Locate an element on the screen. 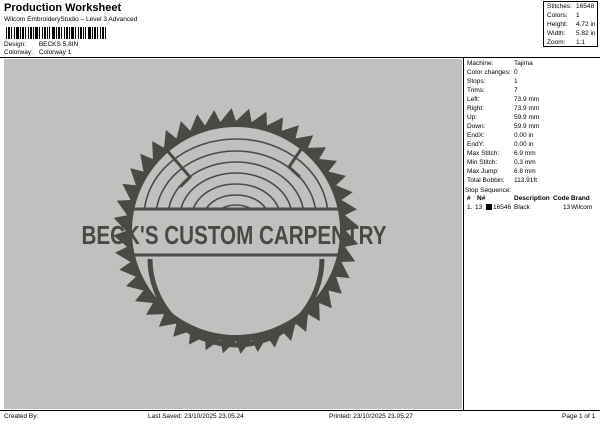  machine-info-row: Down: 59.9 mm is located at coordinates (503, 126).